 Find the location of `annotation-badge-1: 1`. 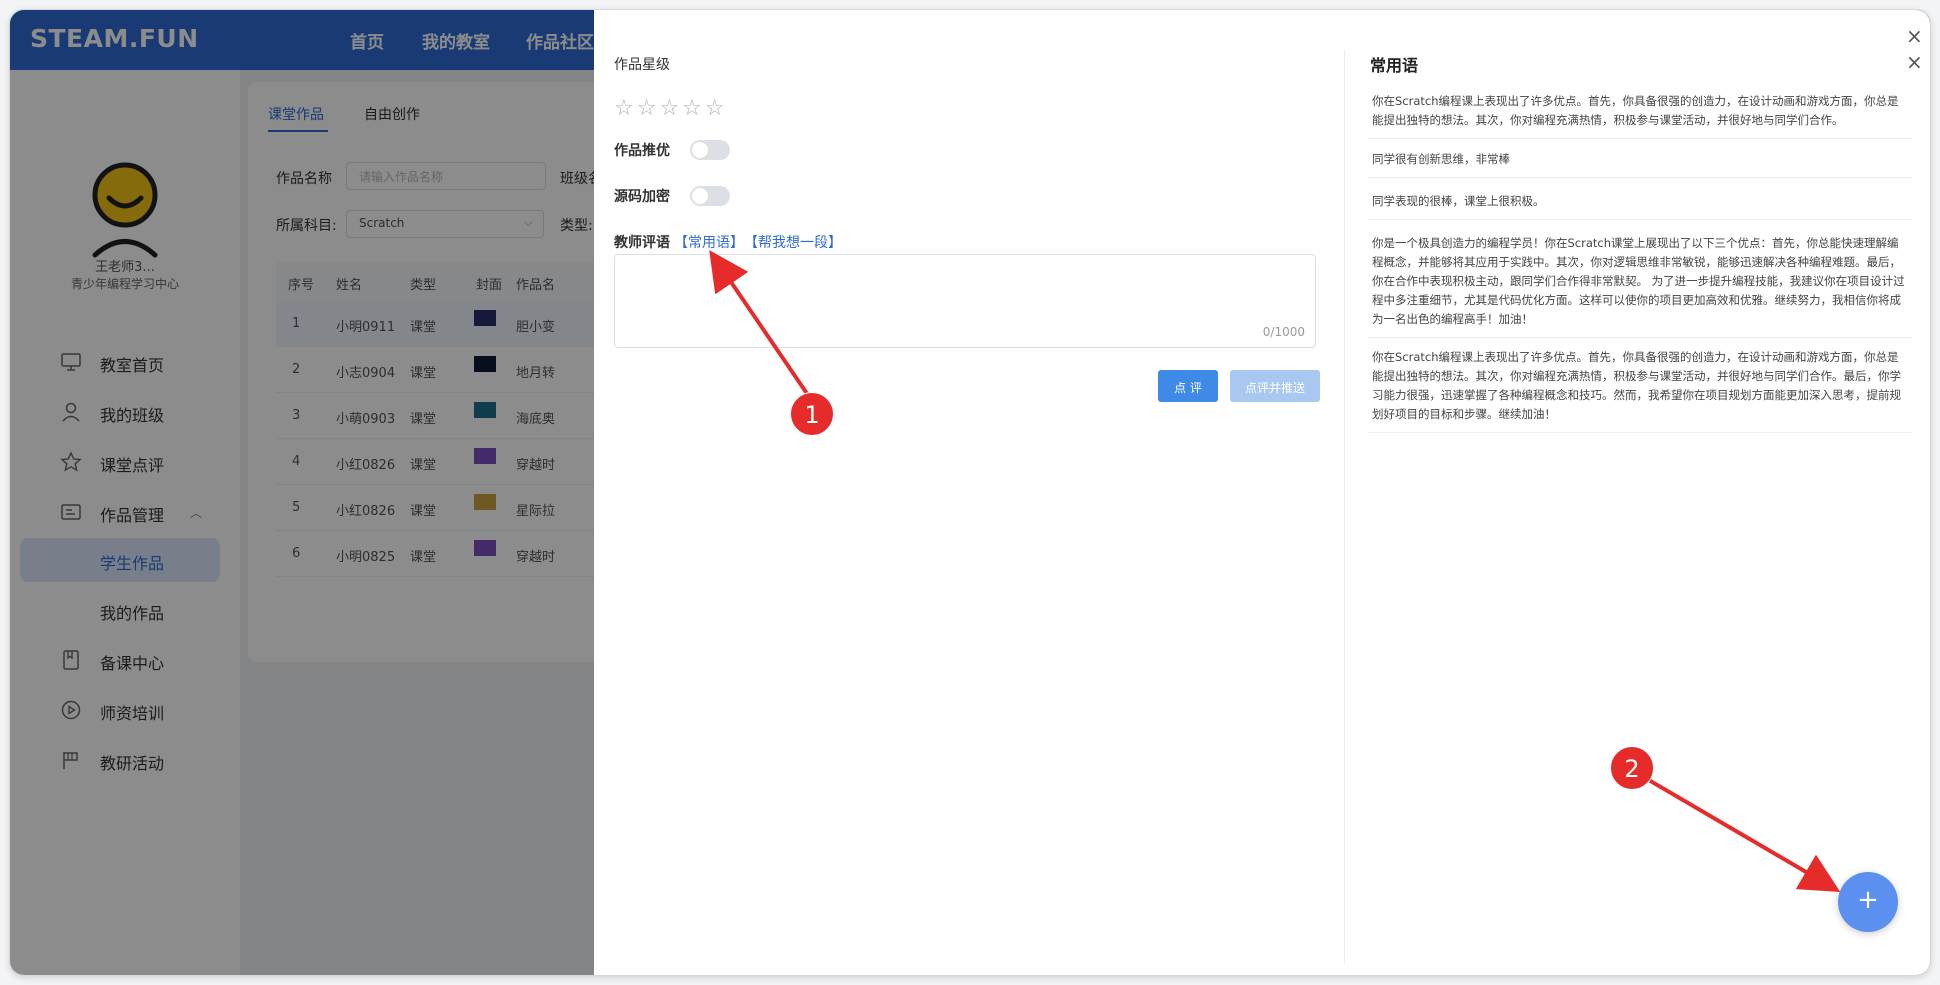

annotation-badge-1: 1 is located at coordinates (812, 414).